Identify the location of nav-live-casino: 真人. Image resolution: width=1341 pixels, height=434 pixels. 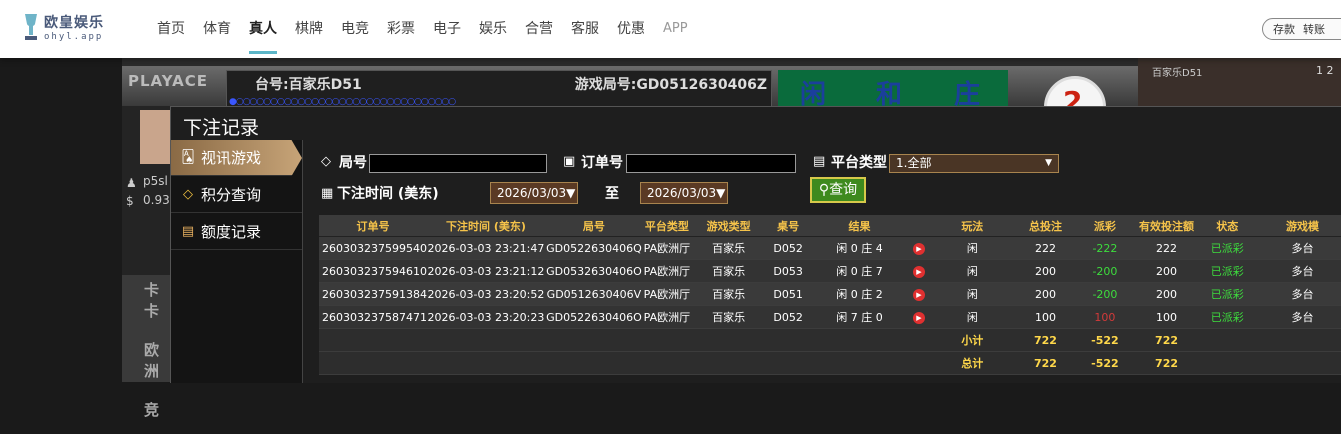
(263, 36).